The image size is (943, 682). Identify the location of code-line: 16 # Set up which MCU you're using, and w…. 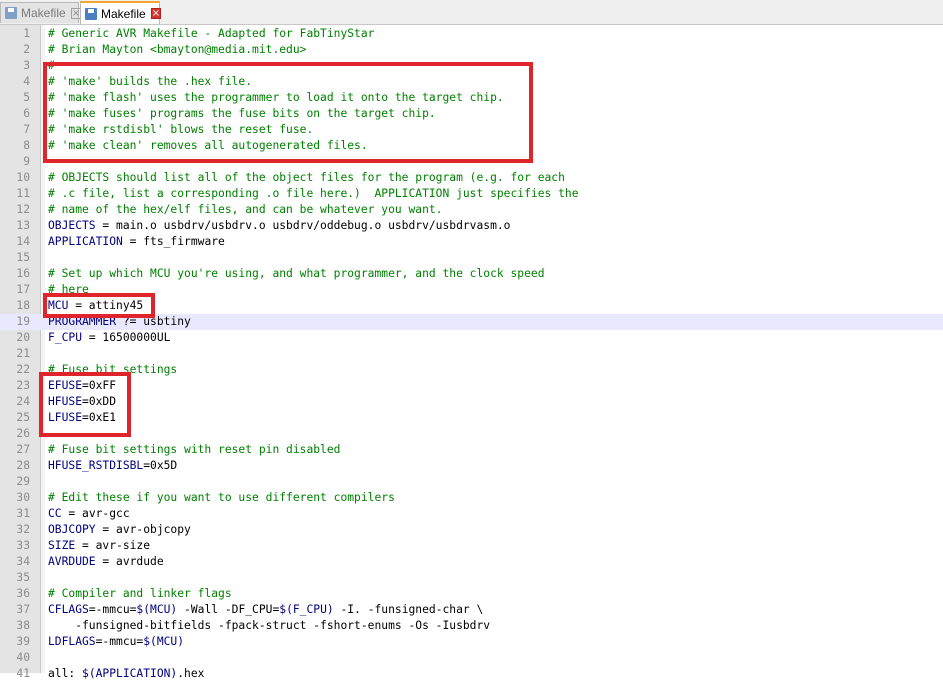
(471, 274).